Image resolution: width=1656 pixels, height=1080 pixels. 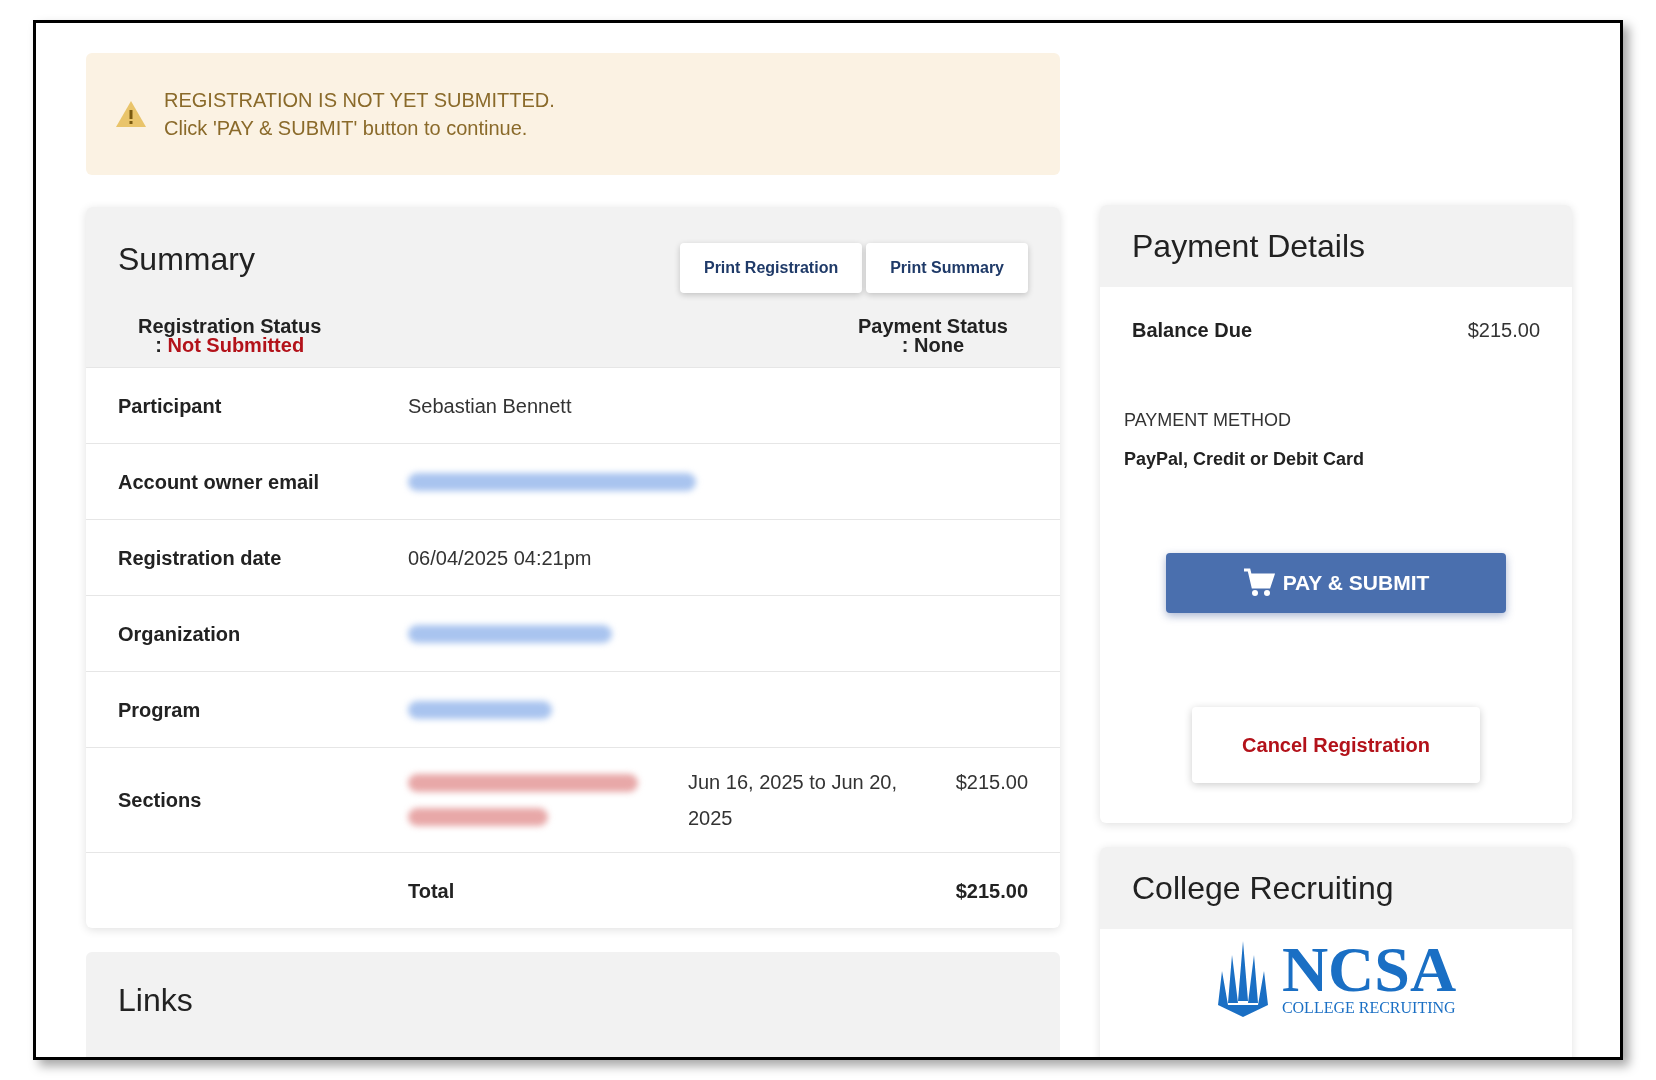 What do you see at coordinates (230, 345) in the screenshot?
I see `registration-status: : Not Submitted` at bounding box center [230, 345].